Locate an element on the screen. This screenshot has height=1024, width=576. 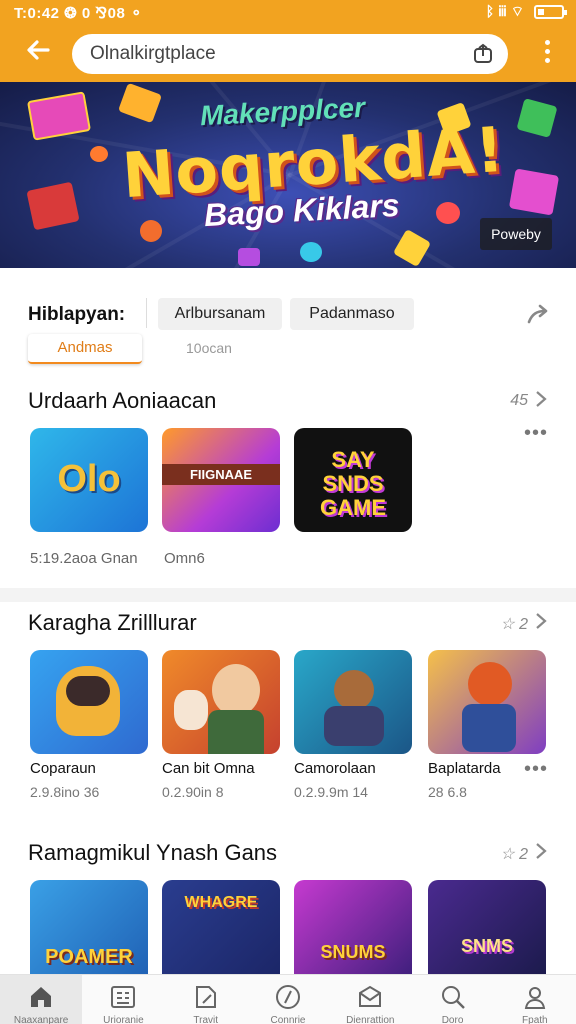
nav-categories: Urioranie is located at coordinates (123, 999).